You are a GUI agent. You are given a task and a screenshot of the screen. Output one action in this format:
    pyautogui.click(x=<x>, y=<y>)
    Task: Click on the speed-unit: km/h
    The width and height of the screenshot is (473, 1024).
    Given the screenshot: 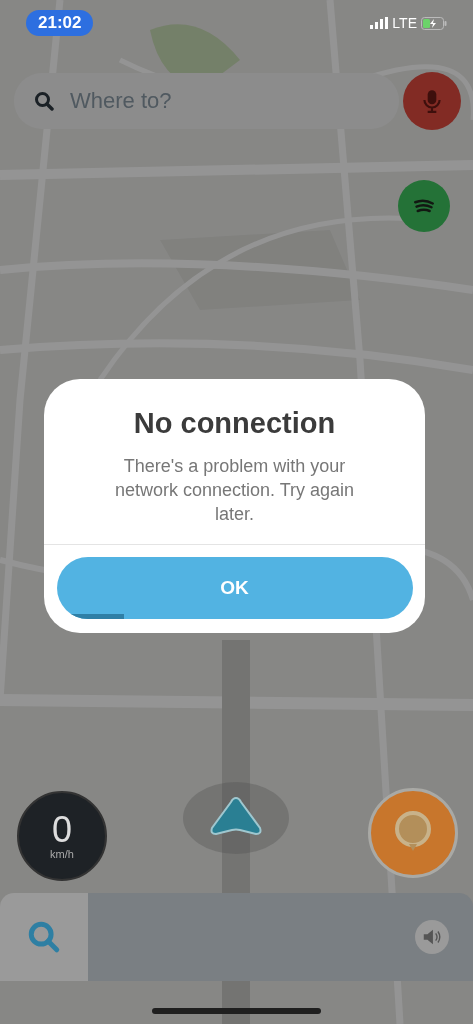 What is the action you would take?
    pyautogui.click(x=62, y=854)
    